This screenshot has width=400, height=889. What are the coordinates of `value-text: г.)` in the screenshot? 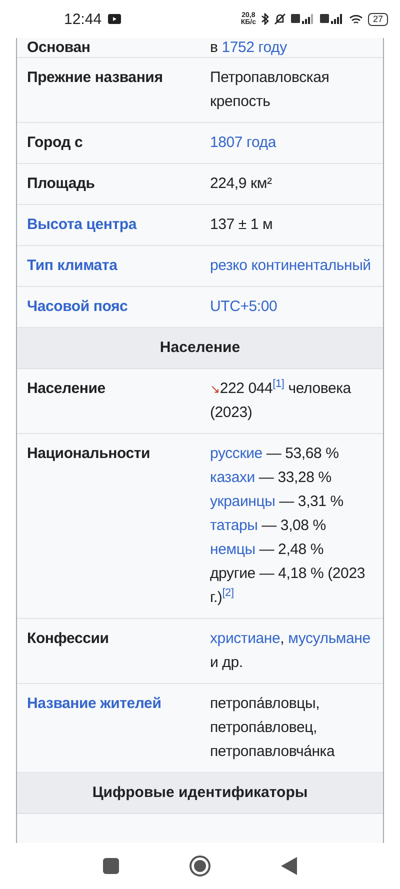 It's located at (216, 597).